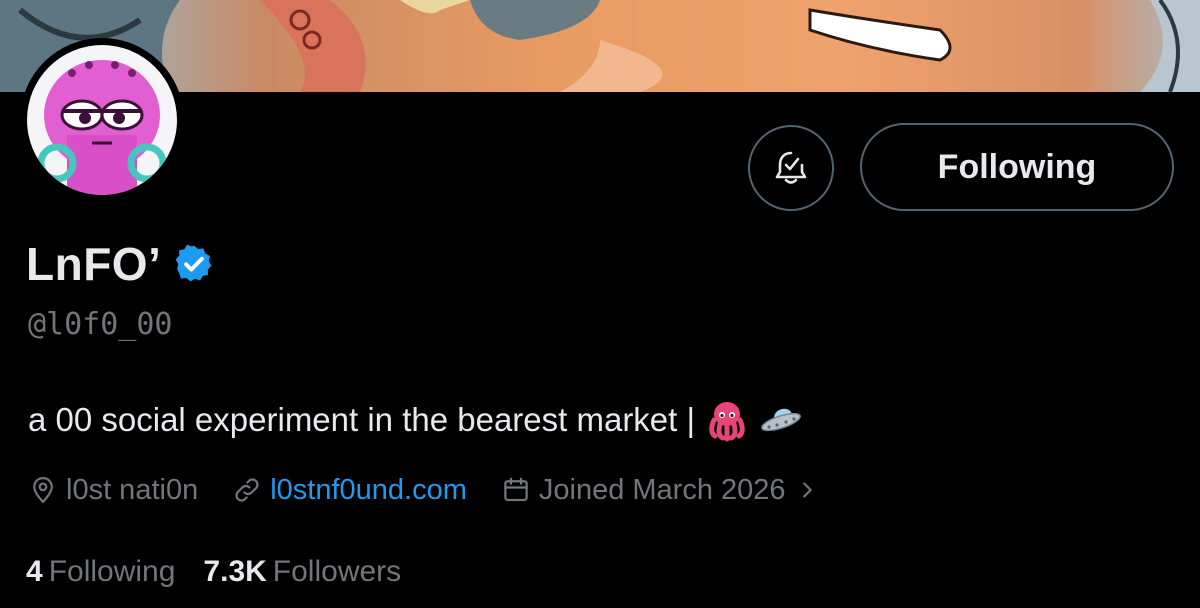  What do you see at coordinates (727, 420) in the screenshot?
I see `octopus-emoji` at bounding box center [727, 420].